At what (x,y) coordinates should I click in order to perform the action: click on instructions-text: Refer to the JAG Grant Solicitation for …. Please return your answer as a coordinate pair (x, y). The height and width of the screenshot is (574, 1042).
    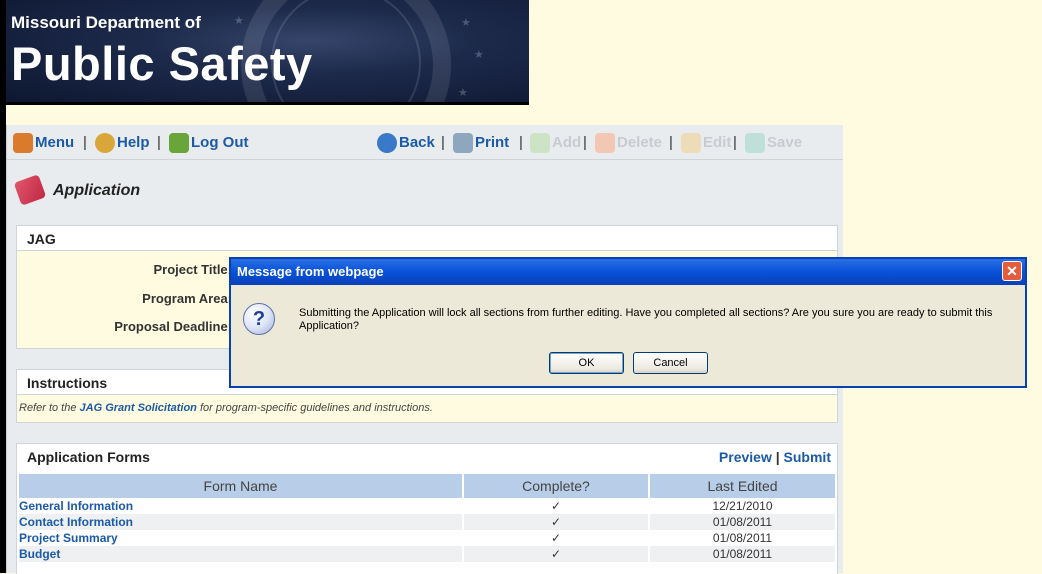
    Looking at the image, I should click on (226, 408).